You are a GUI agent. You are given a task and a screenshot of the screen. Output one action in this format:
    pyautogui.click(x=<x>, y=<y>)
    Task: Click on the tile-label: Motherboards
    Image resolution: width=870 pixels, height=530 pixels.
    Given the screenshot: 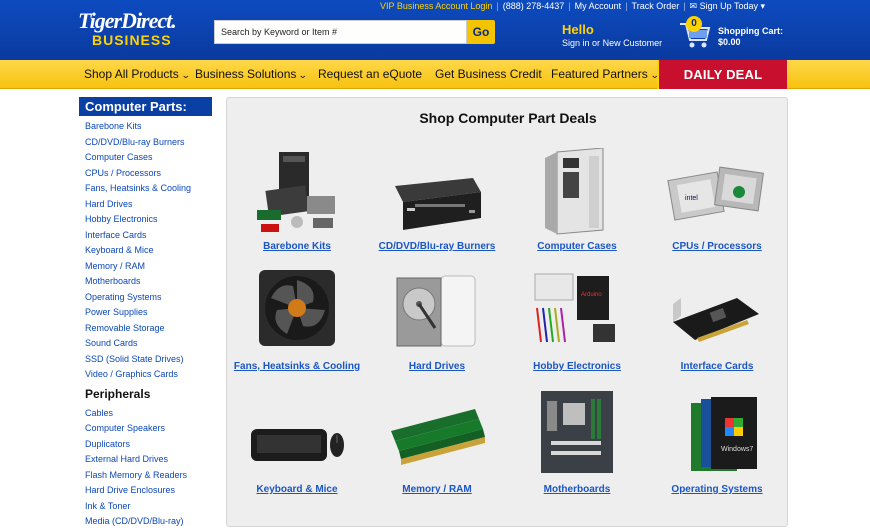 What is the action you would take?
    pyautogui.click(x=577, y=489)
    